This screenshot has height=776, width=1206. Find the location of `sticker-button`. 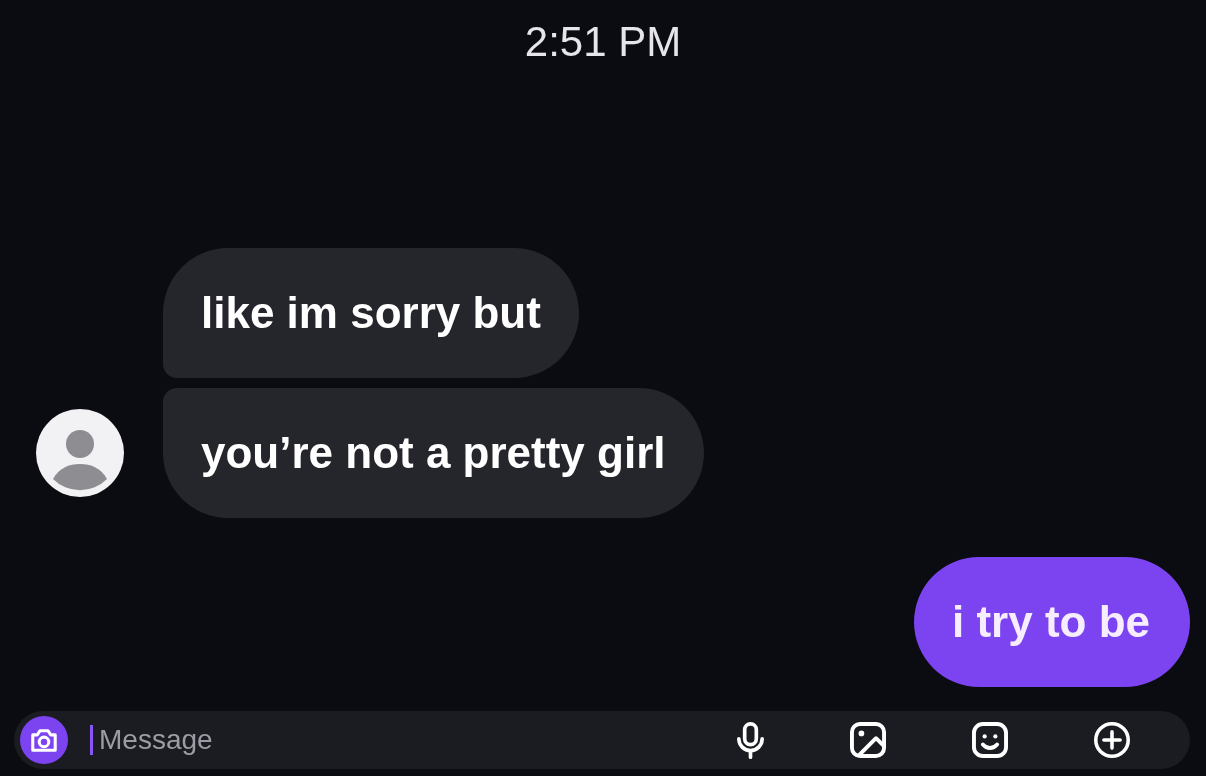

sticker-button is located at coordinates (990, 740).